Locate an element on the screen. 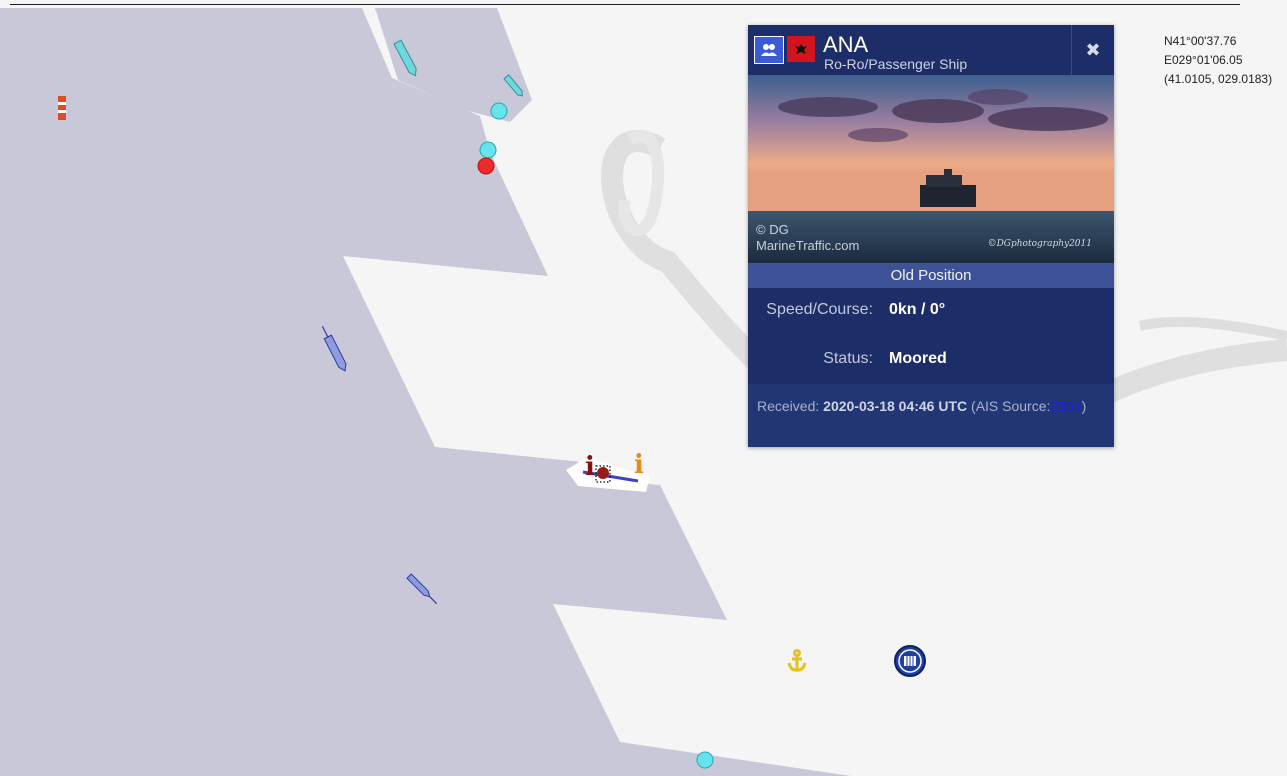  photo-credit: © DG MarineTraffic.com is located at coordinates (808, 237).